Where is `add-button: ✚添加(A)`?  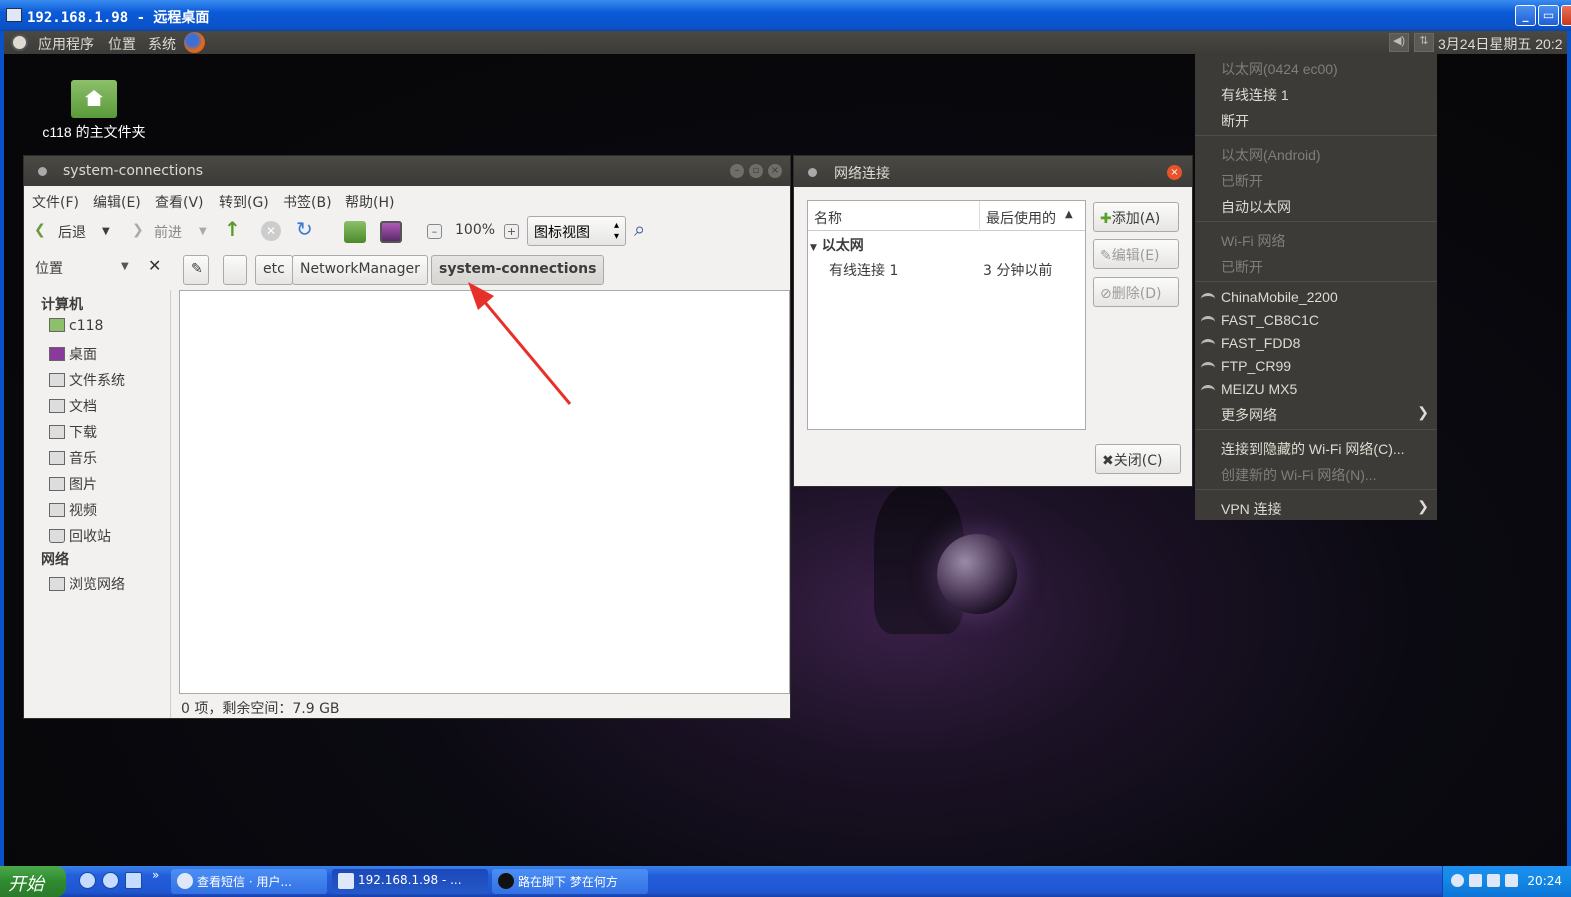 add-button: ✚添加(A) is located at coordinates (1136, 217).